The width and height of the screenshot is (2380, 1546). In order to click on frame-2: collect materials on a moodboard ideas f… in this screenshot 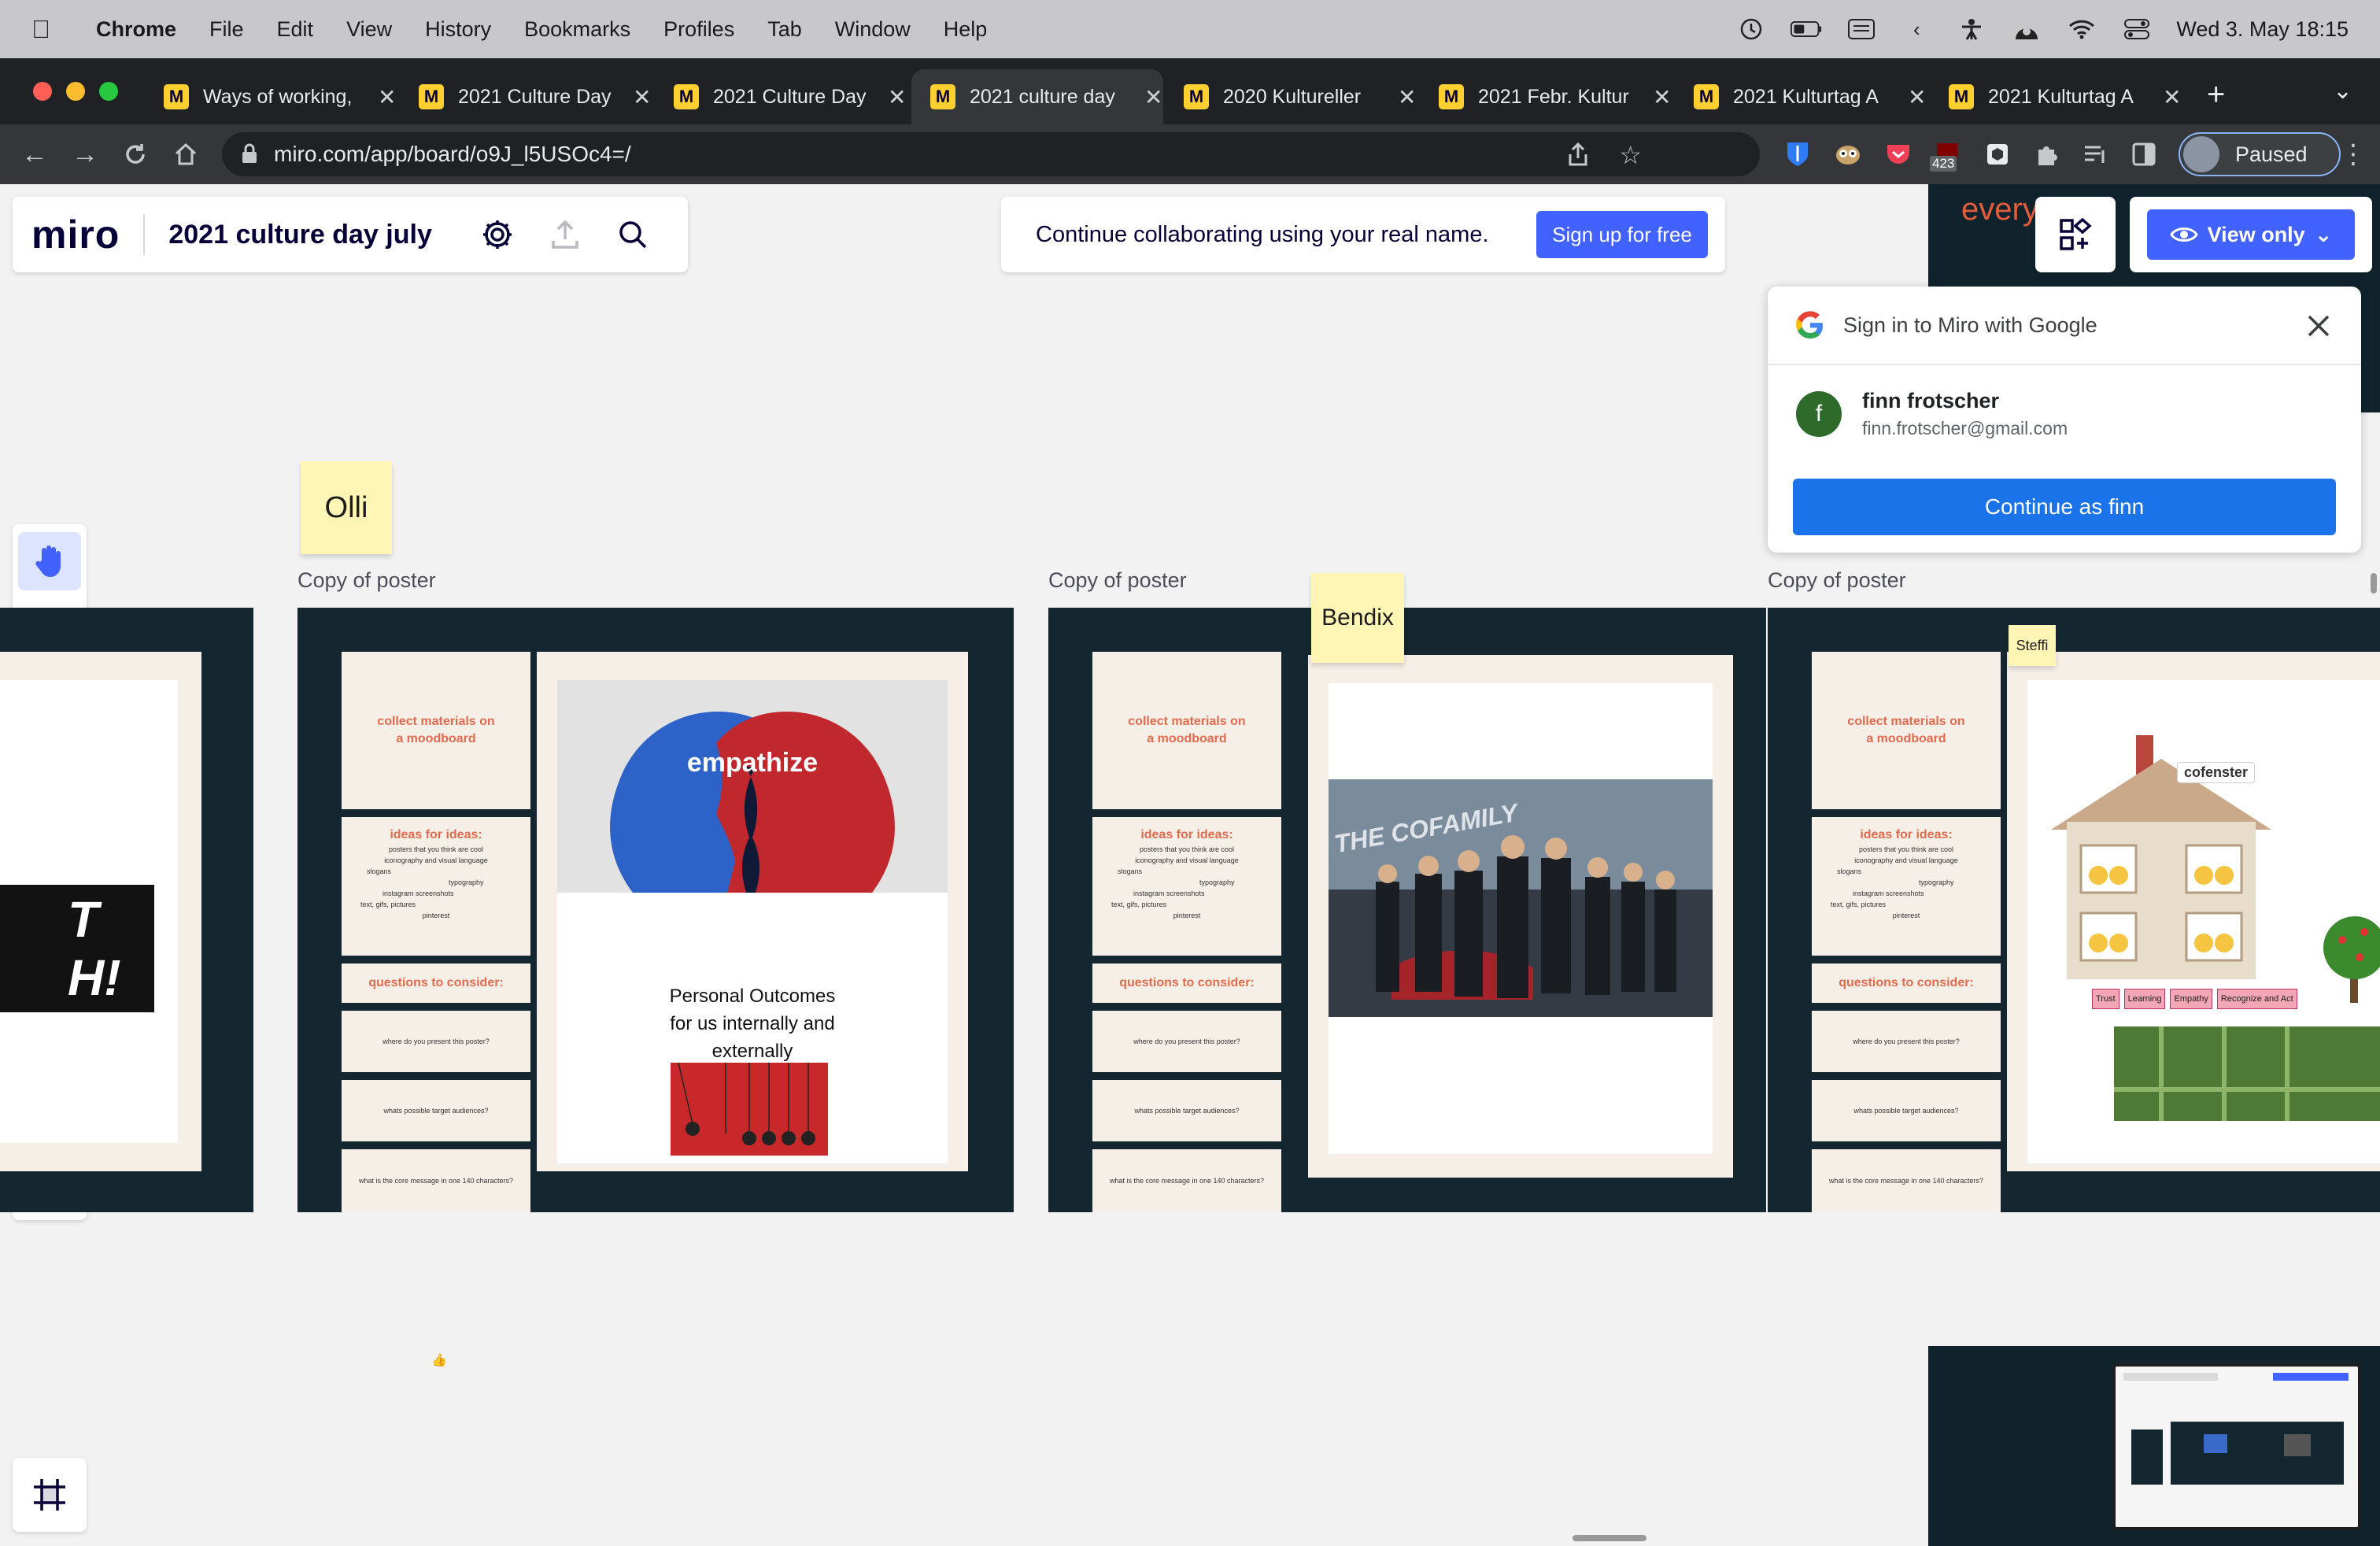, I will do `click(1407, 910)`.